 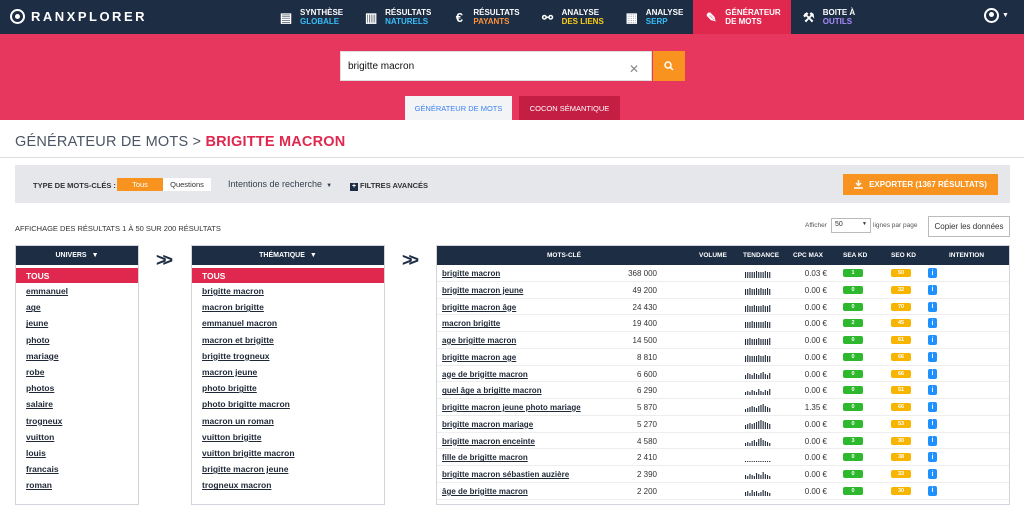 What do you see at coordinates (288, 437) in the screenshot?
I see `thematique-item: vuitton brigitte` at bounding box center [288, 437].